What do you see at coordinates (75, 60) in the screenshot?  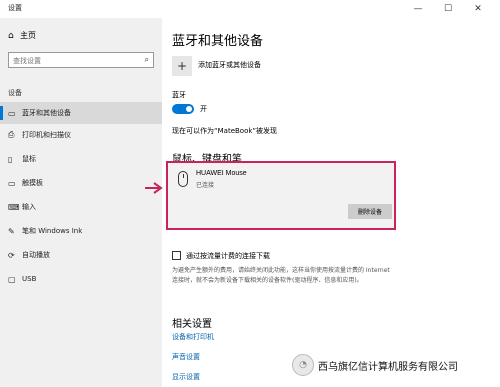 I see `search-input` at bounding box center [75, 60].